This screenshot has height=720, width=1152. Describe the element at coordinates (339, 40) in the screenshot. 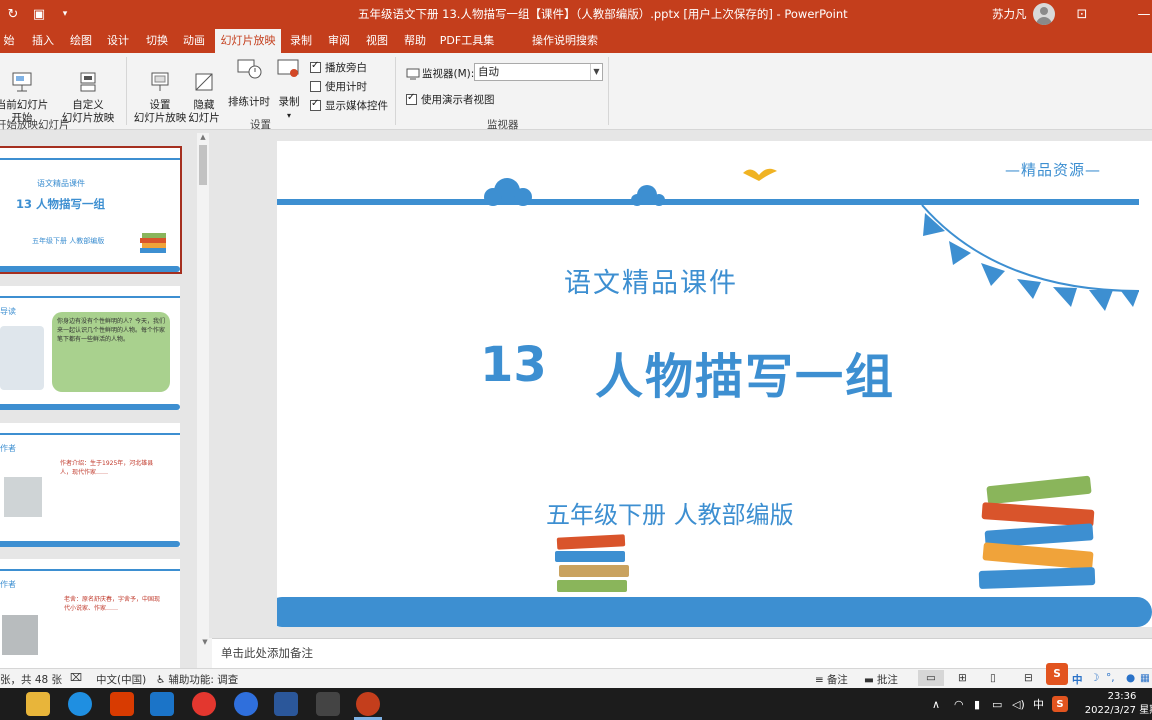

I see `tab-review: 审阅` at that location.